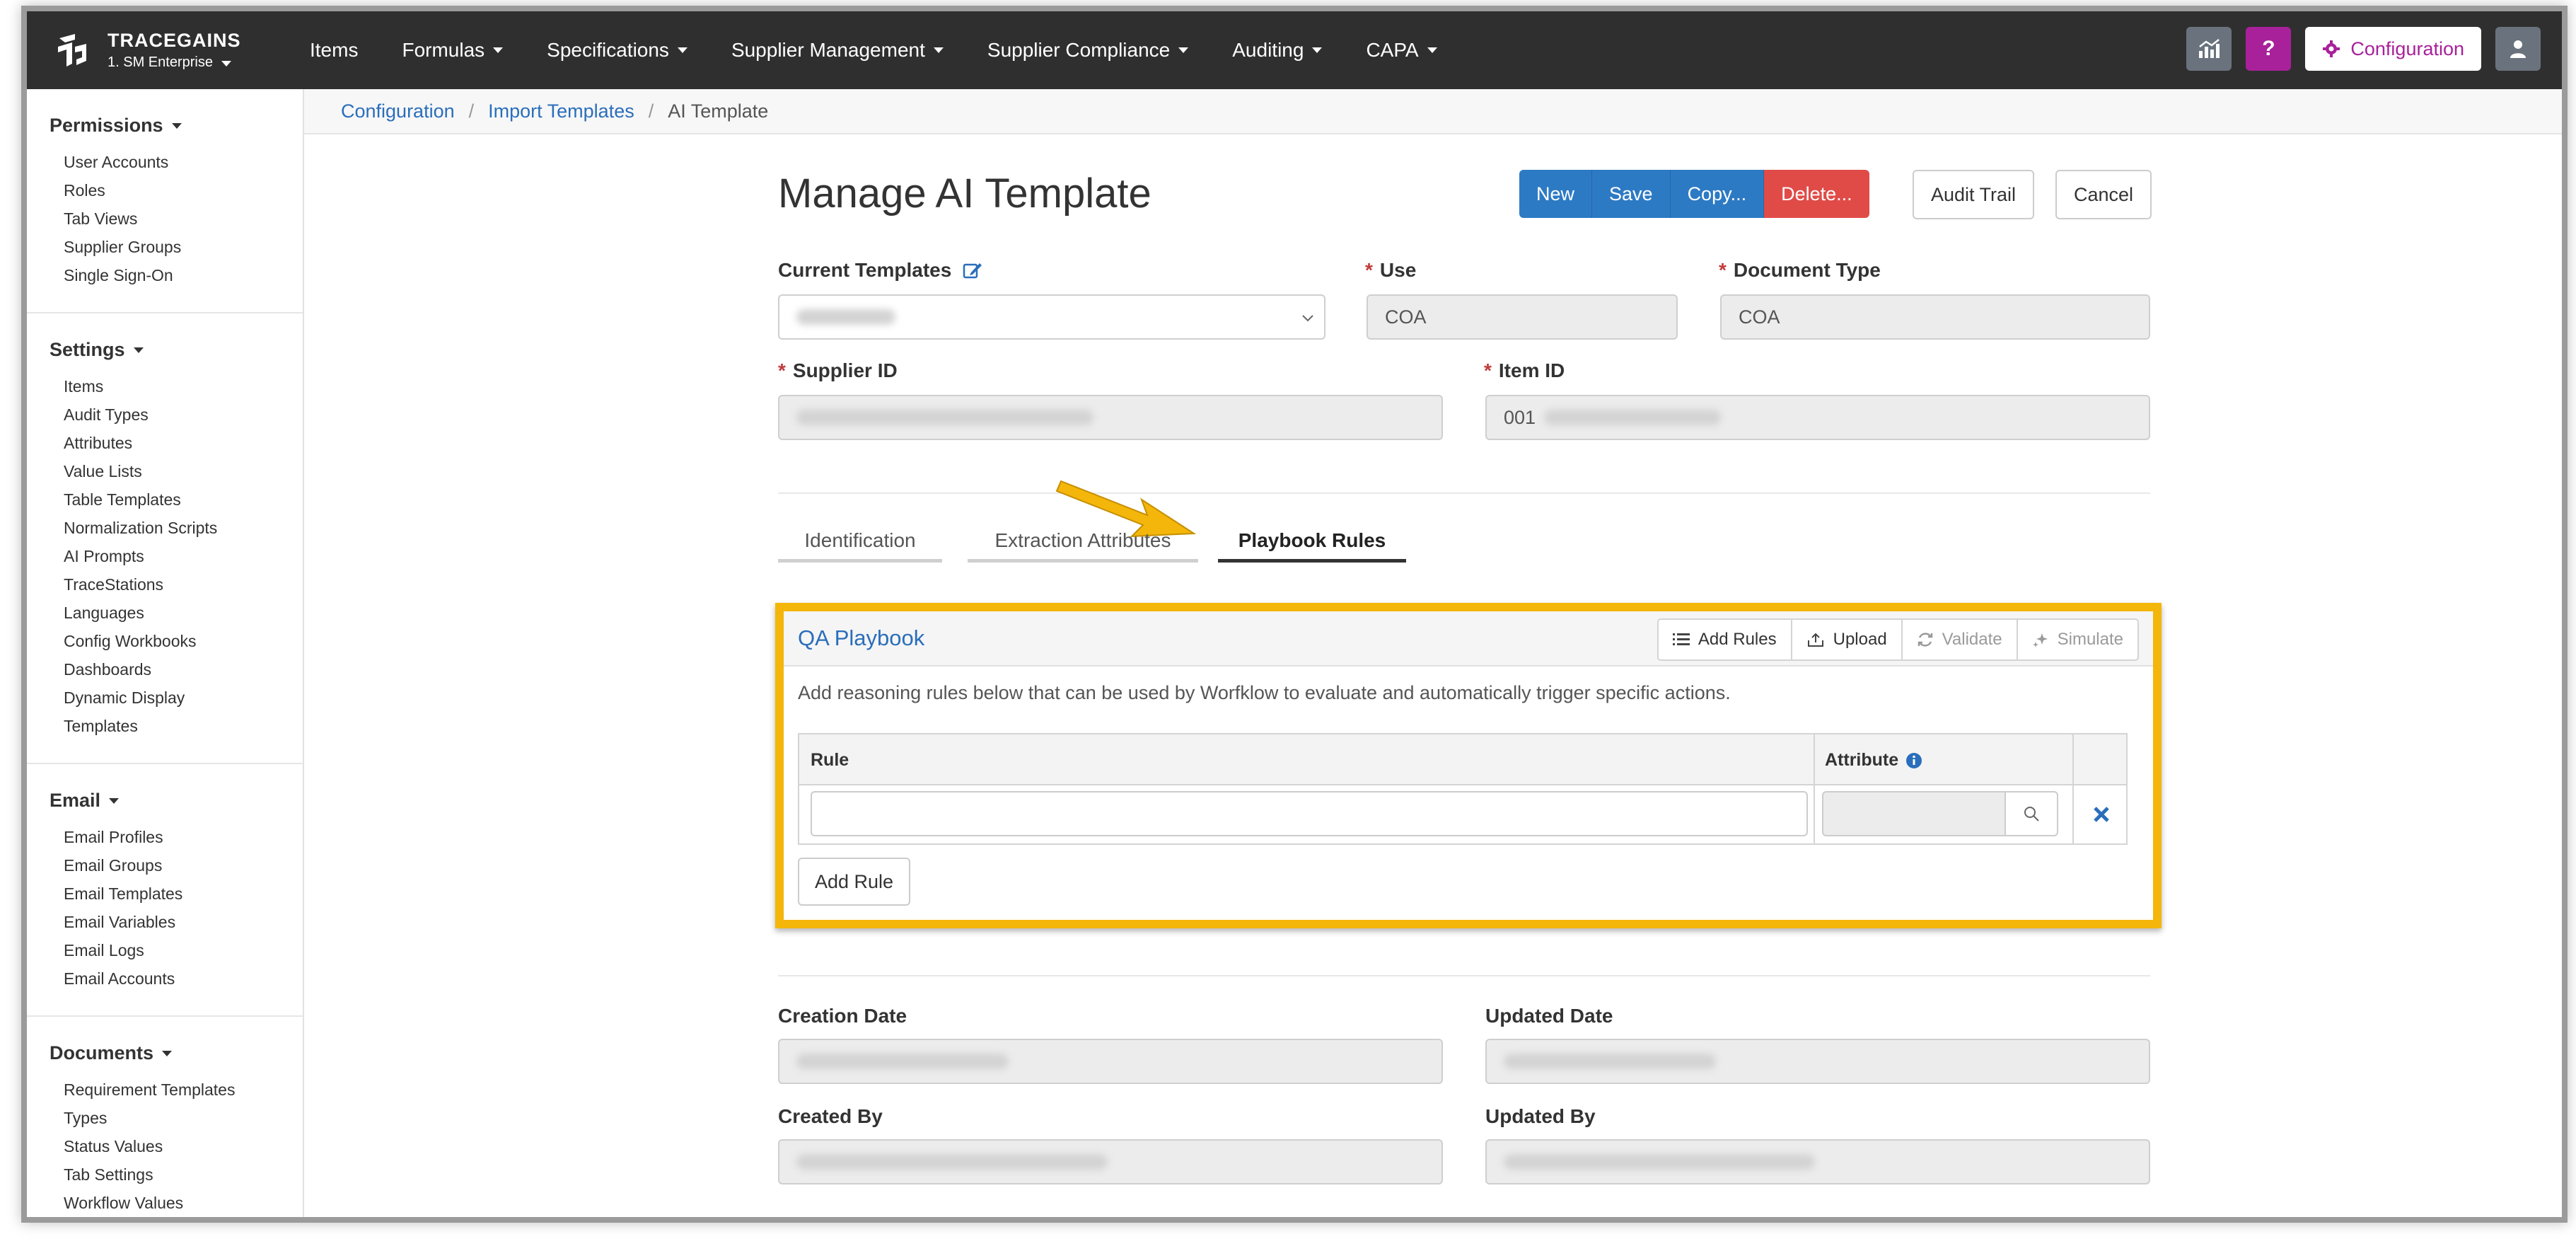 The height and width of the screenshot is (1251, 2576). What do you see at coordinates (972, 270) in the screenshot?
I see `edit-icon` at bounding box center [972, 270].